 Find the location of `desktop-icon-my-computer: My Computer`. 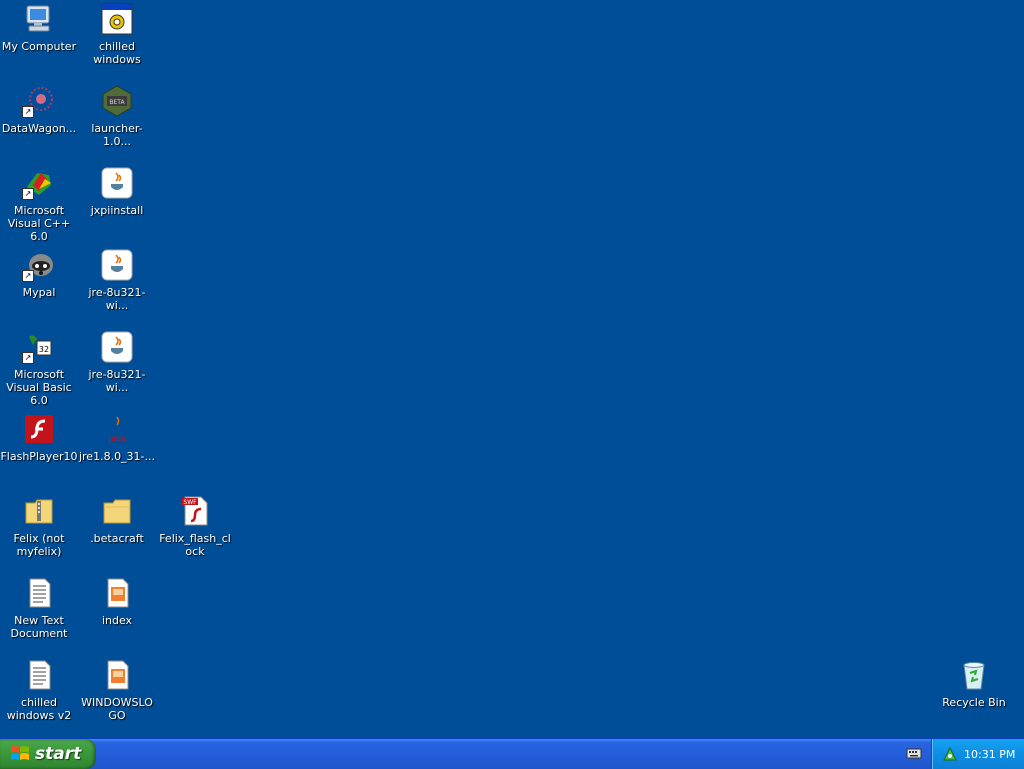

desktop-icon-my-computer: My Computer is located at coordinates (39, 27).